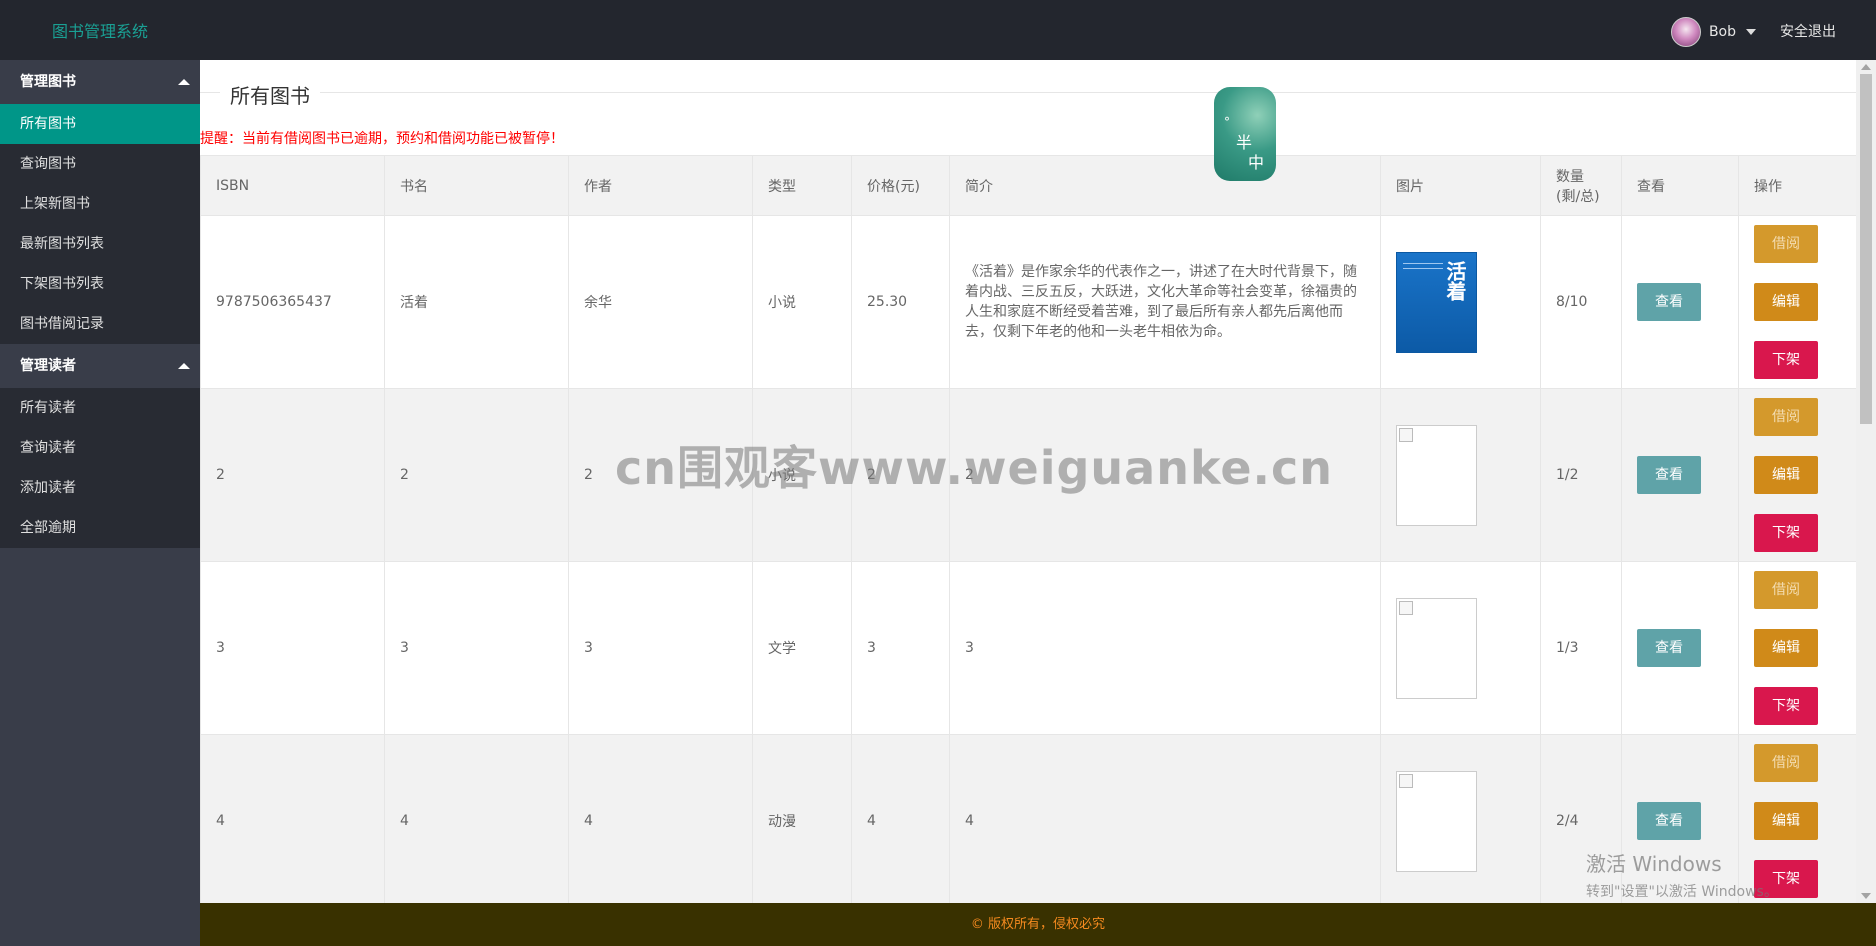 This screenshot has width=1876, height=946. Describe the element at coordinates (1797, 185) in the screenshot. I see `column-header-actions: 操作` at that location.